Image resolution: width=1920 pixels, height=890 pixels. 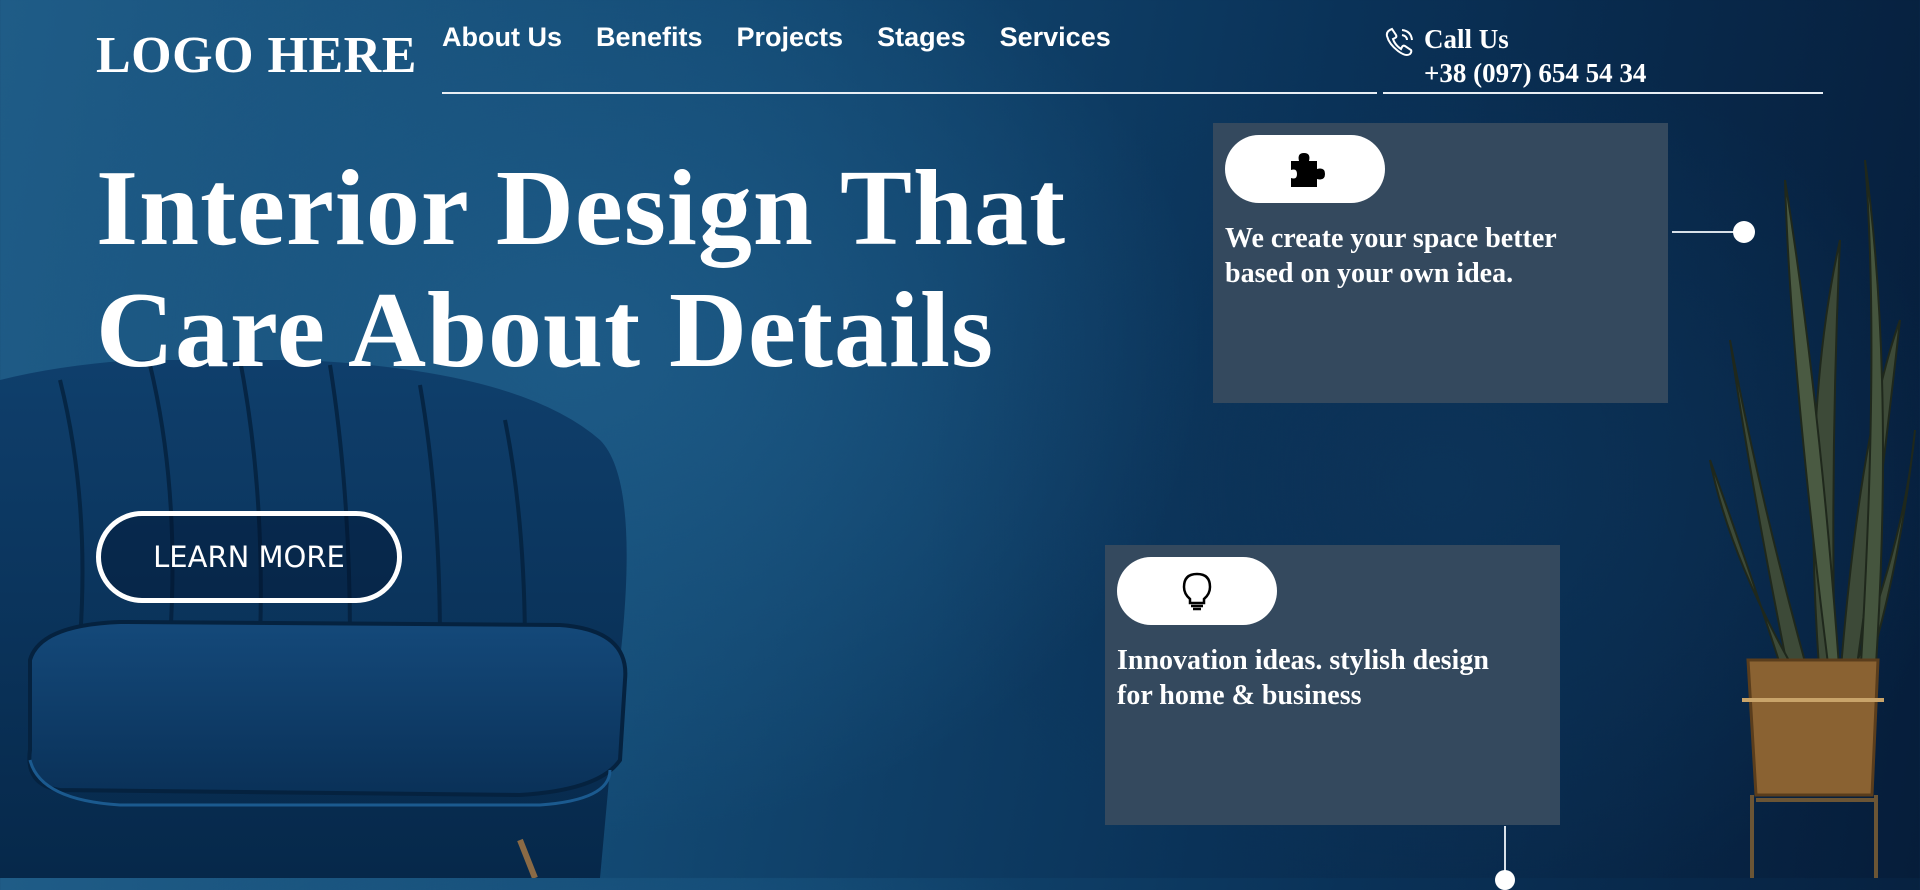 I want to click on hero-title-line-1: Interior Design That, so click(x=581, y=208).